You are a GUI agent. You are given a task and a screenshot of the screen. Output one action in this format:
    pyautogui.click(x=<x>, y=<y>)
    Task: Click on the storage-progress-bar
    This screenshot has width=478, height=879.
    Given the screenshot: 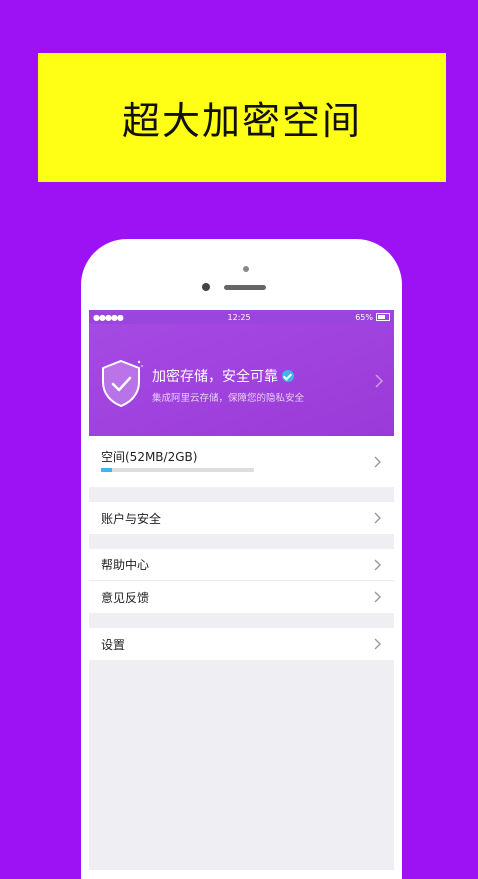 What is the action you would take?
    pyautogui.click(x=177, y=470)
    